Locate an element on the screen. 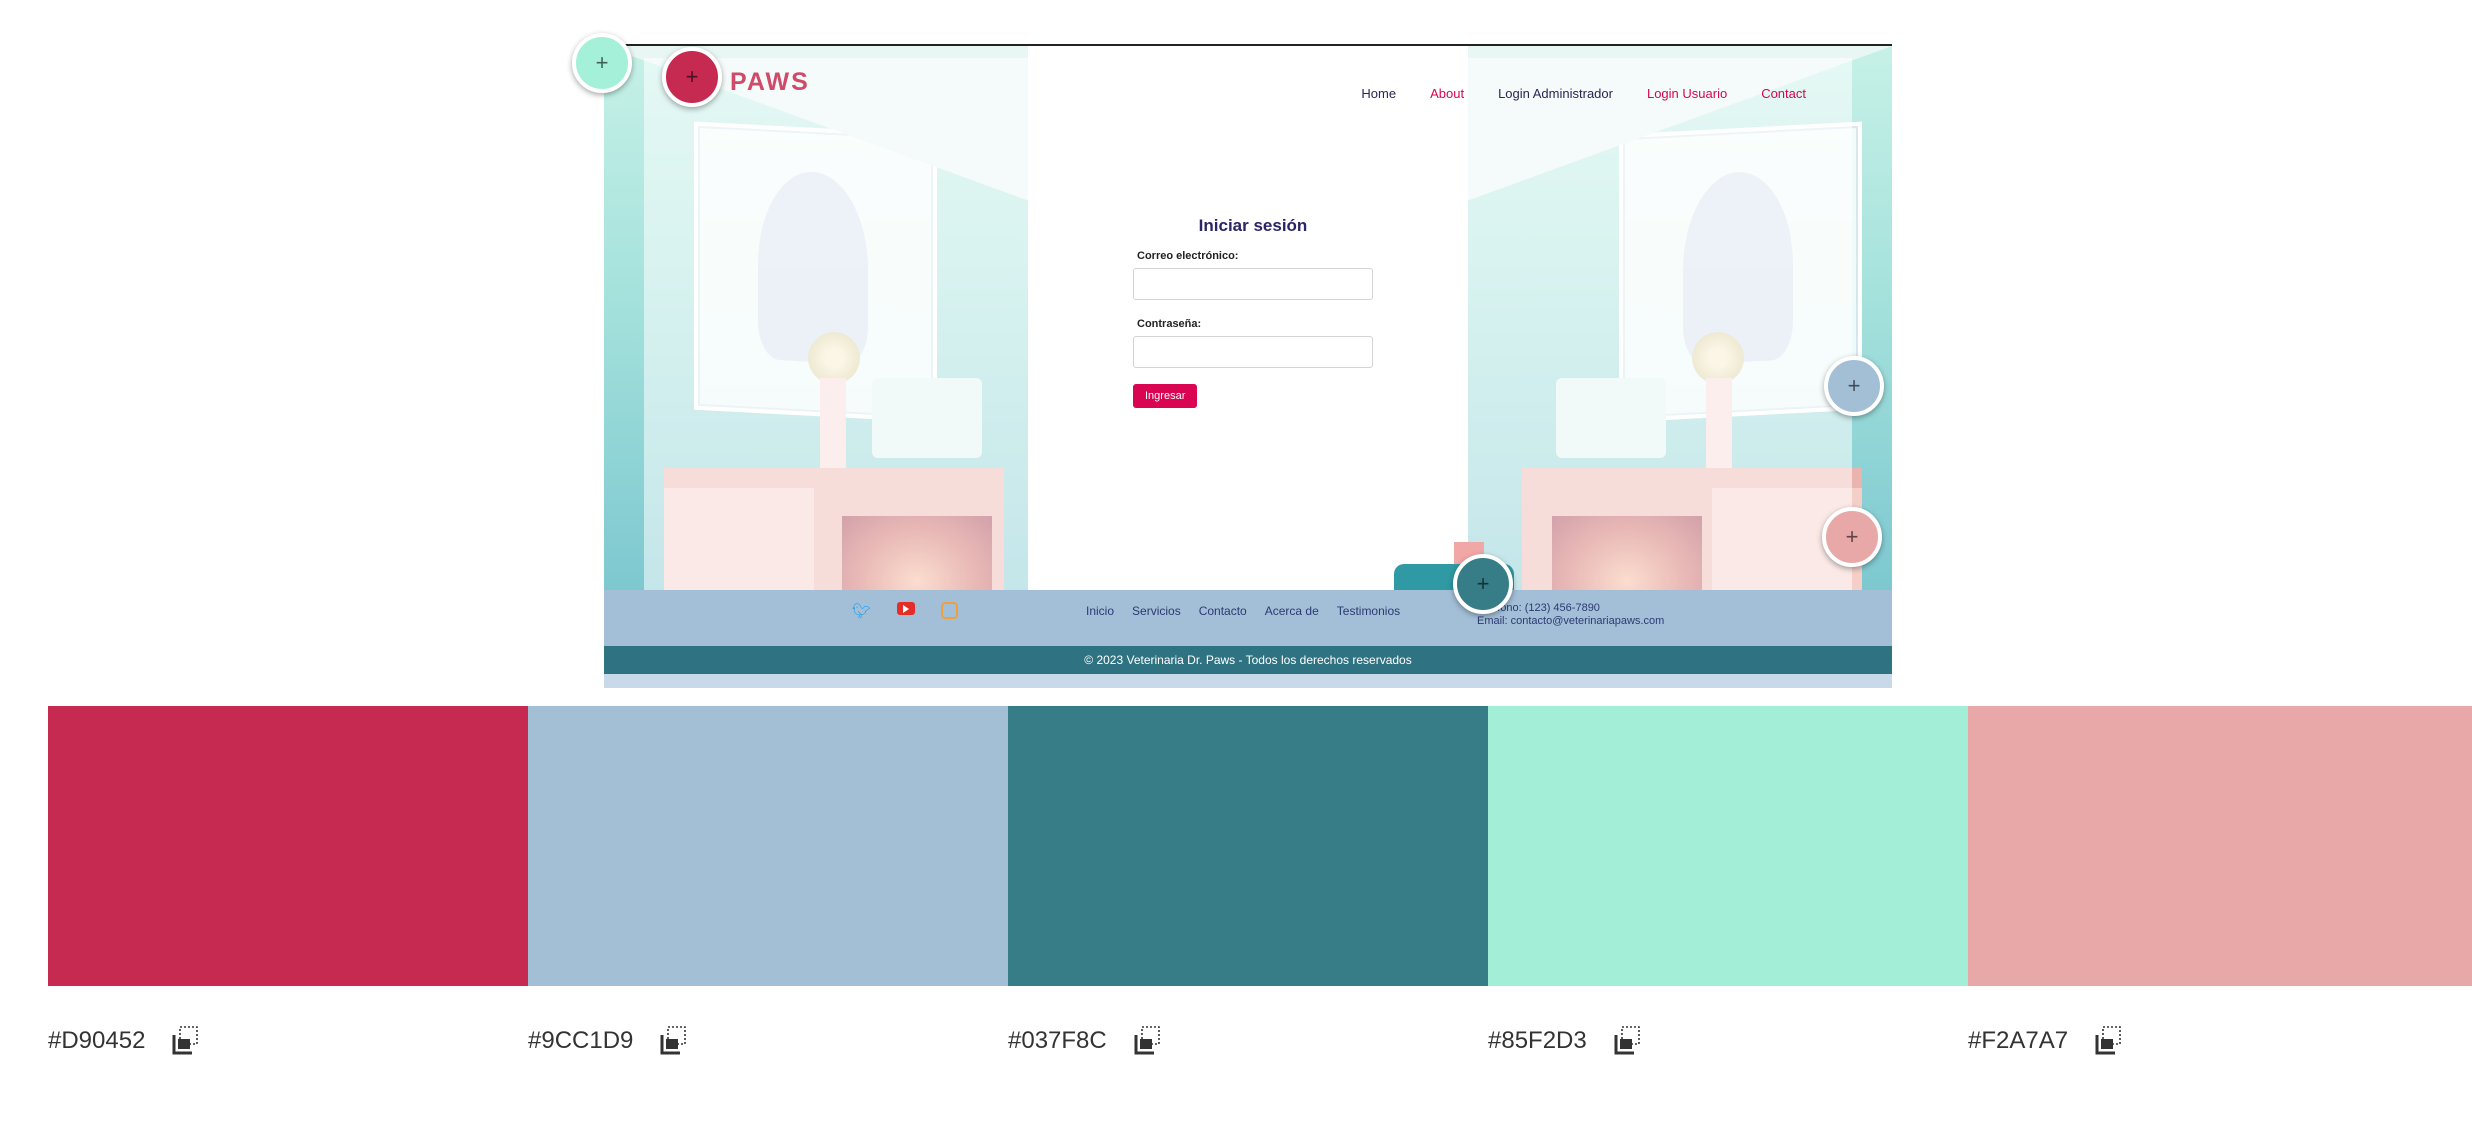 This screenshot has width=2472, height=1134. password-field is located at coordinates (1253, 352).